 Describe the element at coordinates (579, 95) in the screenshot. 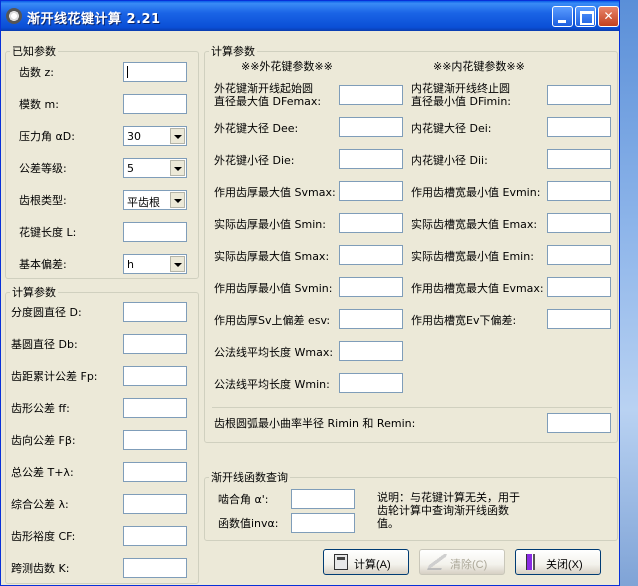

I see `dfimin-output` at that location.